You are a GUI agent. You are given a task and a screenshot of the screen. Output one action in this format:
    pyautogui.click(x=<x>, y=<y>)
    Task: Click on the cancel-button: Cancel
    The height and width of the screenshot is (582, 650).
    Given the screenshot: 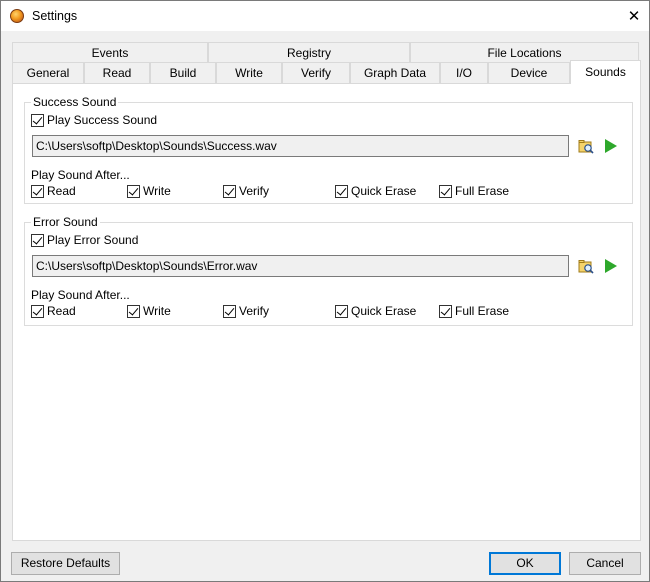 What is the action you would take?
    pyautogui.click(x=605, y=563)
    